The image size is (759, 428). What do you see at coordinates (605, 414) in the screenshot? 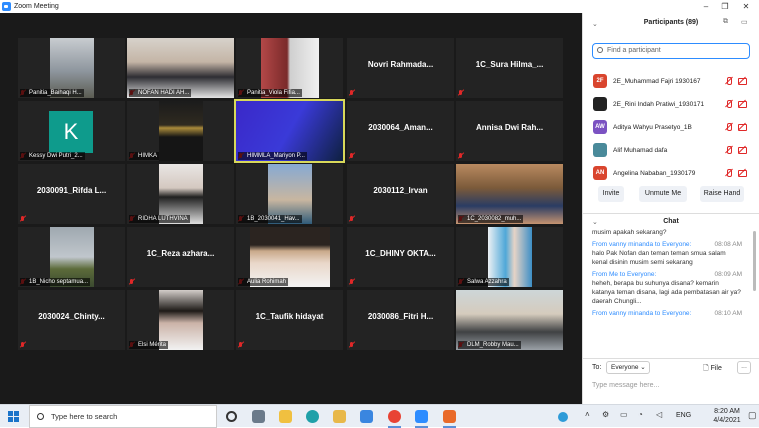
I see `bluetooth-icon: ⚙` at bounding box center [605, 414].